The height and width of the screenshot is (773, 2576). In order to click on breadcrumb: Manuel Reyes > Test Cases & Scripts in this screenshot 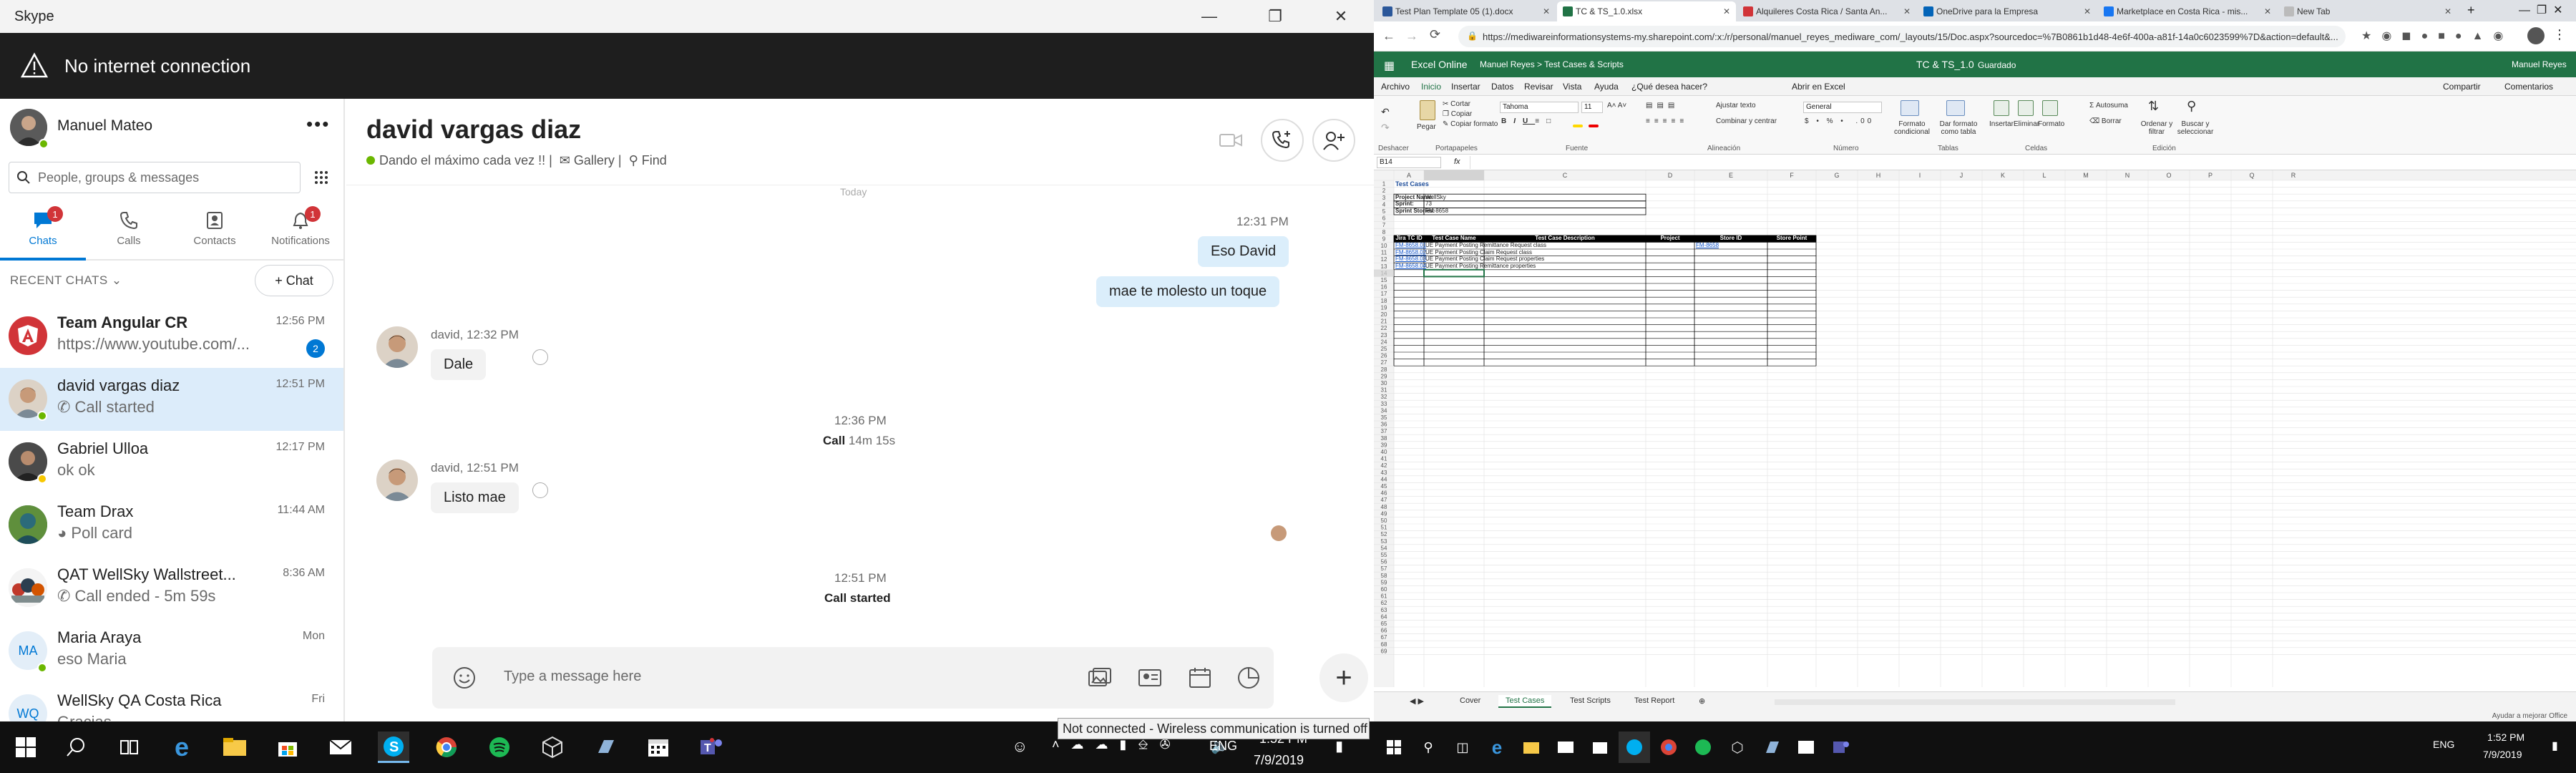, I will do `click(1552, 64)`.